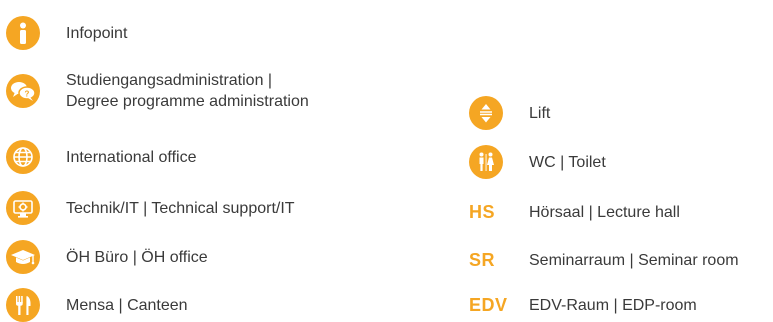 The image size is (773, 322). Describe the element at coordinates (137, 257) in the screenshot. I see `legend-label: ÖH Büro | ÖH office` at that location.